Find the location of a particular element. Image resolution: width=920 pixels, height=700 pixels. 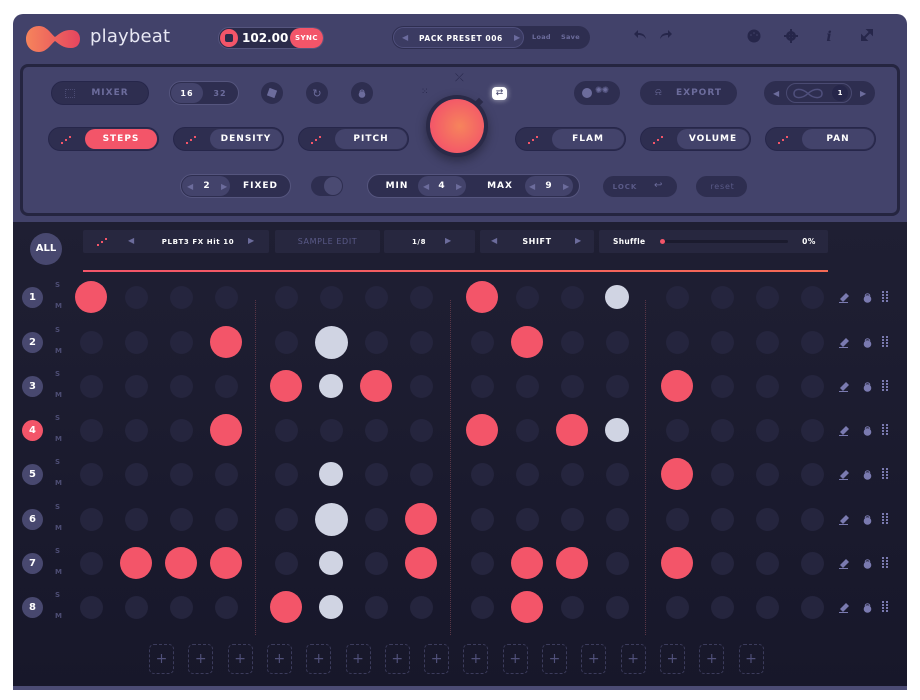

fixed-value: 2 is located at coordinates (207, 186).